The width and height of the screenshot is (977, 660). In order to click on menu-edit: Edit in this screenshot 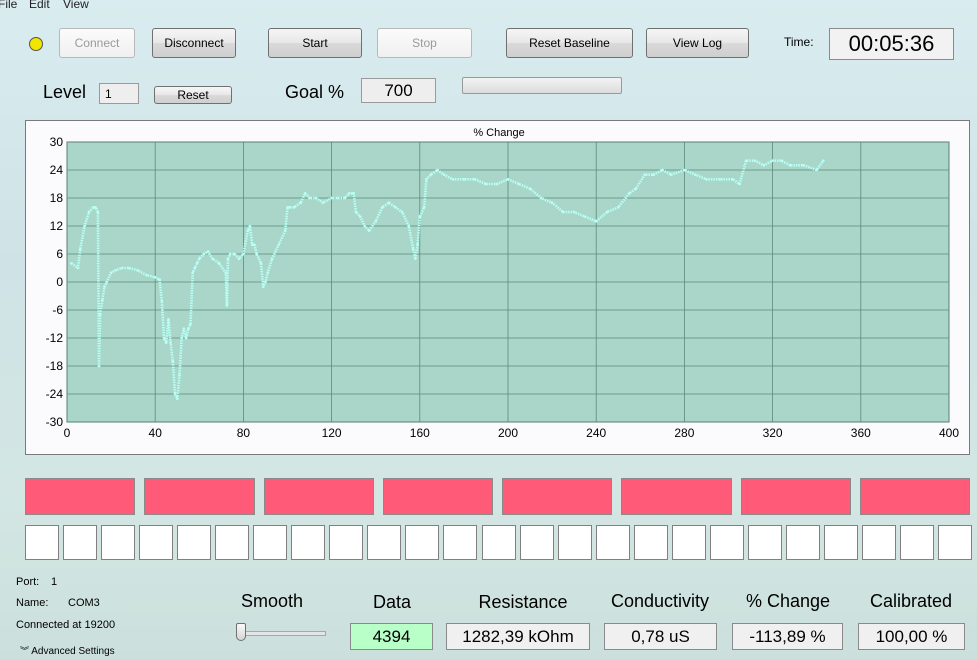, I will do `click(39, 5)`.